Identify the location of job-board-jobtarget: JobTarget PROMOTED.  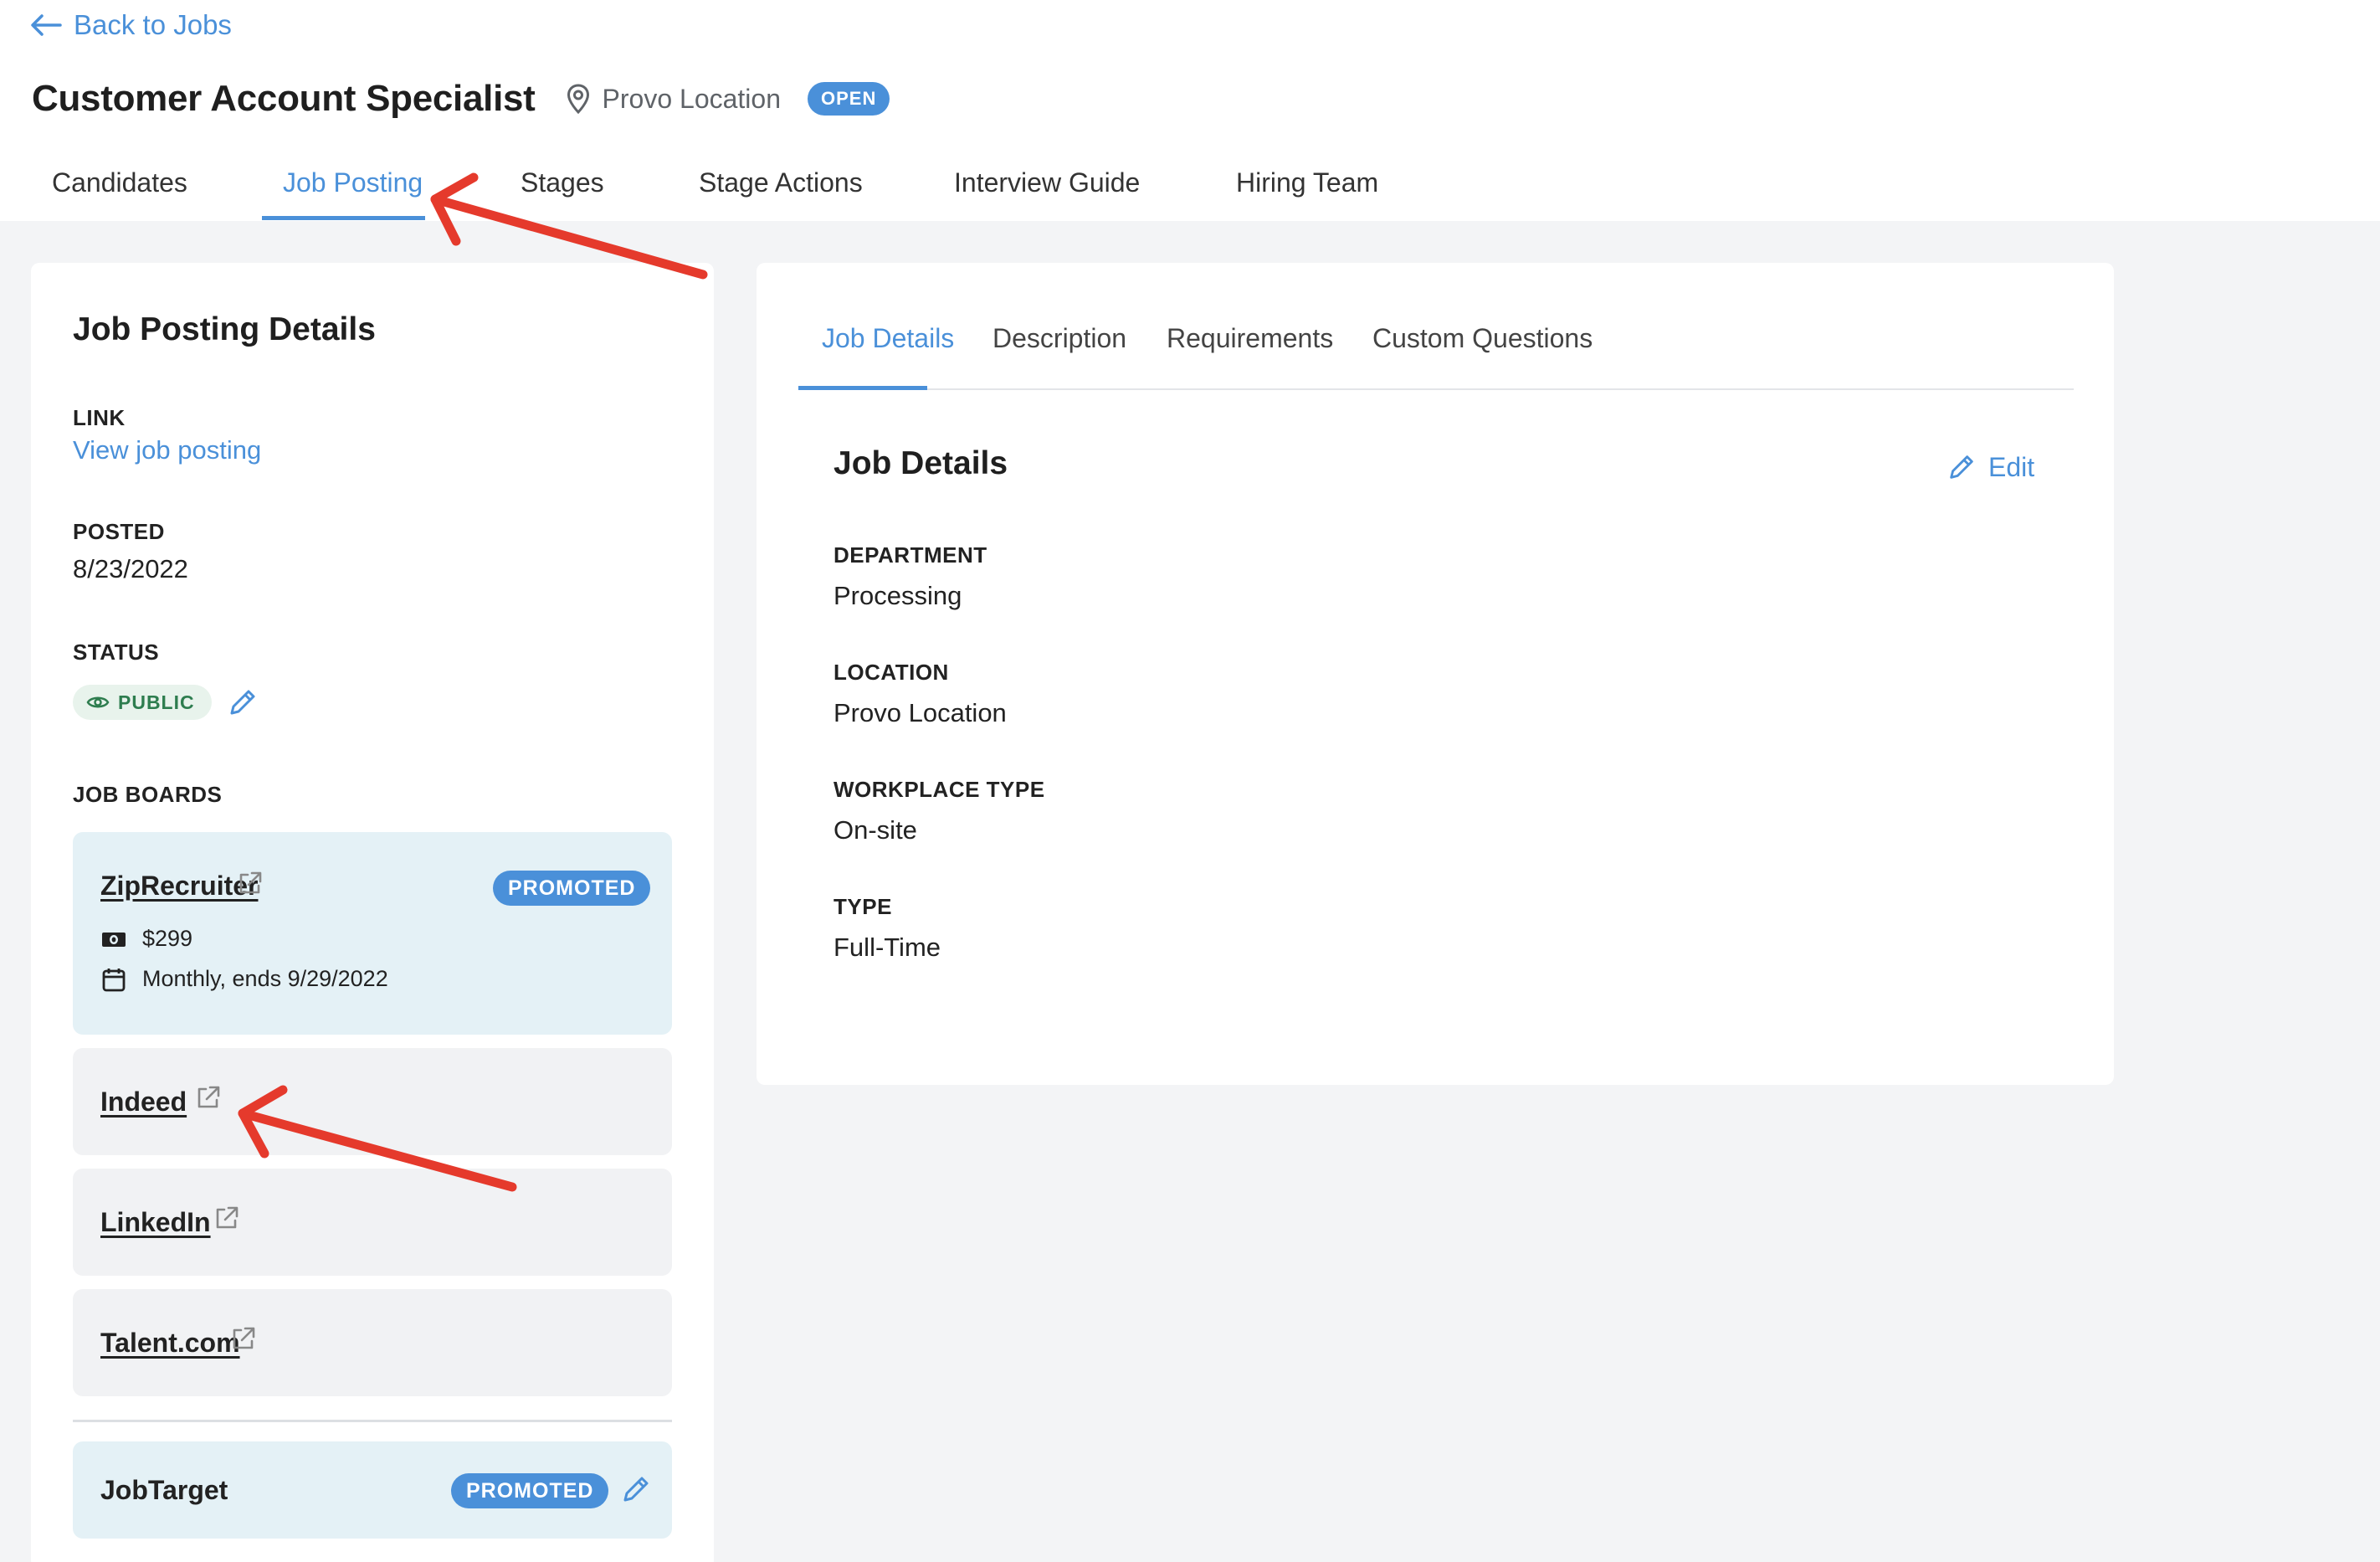
(372, 1490).